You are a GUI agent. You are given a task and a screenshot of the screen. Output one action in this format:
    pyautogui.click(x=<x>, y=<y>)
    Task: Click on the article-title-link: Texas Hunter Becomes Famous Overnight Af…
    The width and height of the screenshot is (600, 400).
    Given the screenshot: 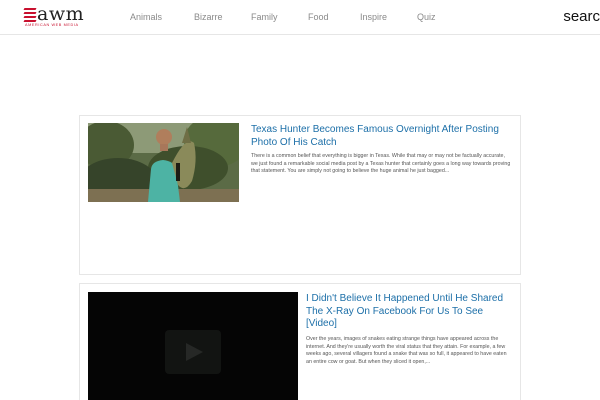 What is the action you would take?
    pyautogui.click(x=382, y=136)
    